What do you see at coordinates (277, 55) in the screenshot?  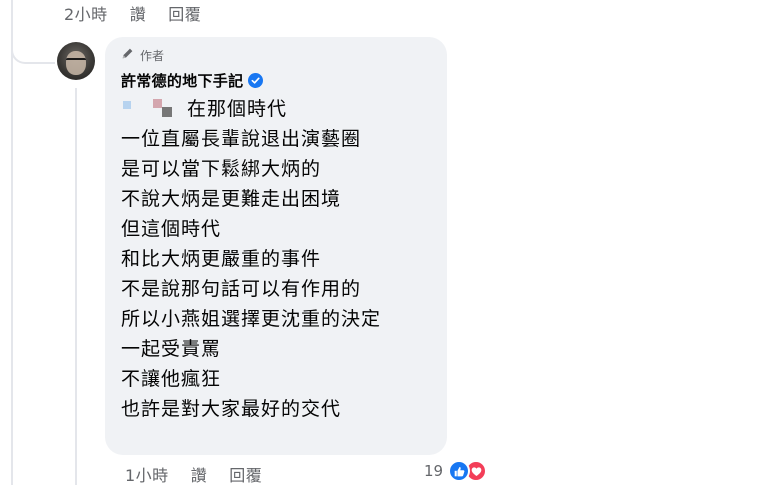 I see `author-badge: 作者` at bounding box center [277, 55].